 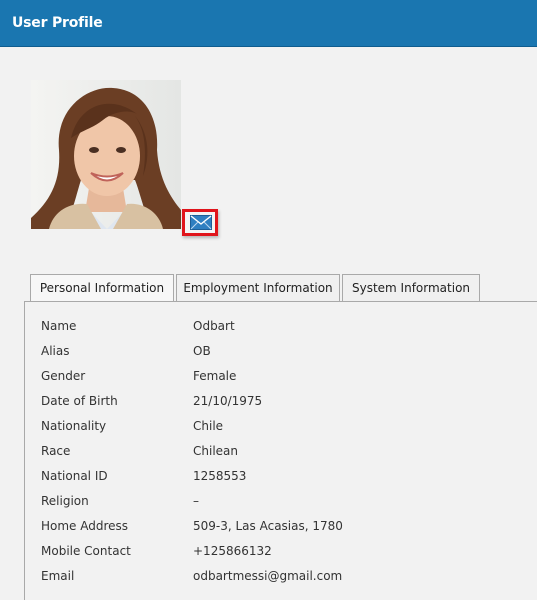 What do you see at coordinates (74, 476) in the screenshot?
I see `field-label: National ID` at bounding box center [74, 476].